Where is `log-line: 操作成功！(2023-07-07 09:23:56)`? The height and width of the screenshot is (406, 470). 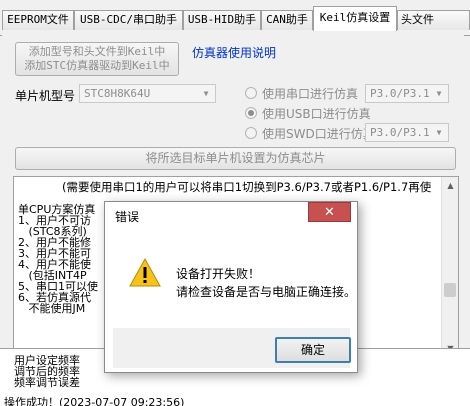
log-line: 操作成功！(2023-07-07 09:23:56) is located at coordinates (94, 401).